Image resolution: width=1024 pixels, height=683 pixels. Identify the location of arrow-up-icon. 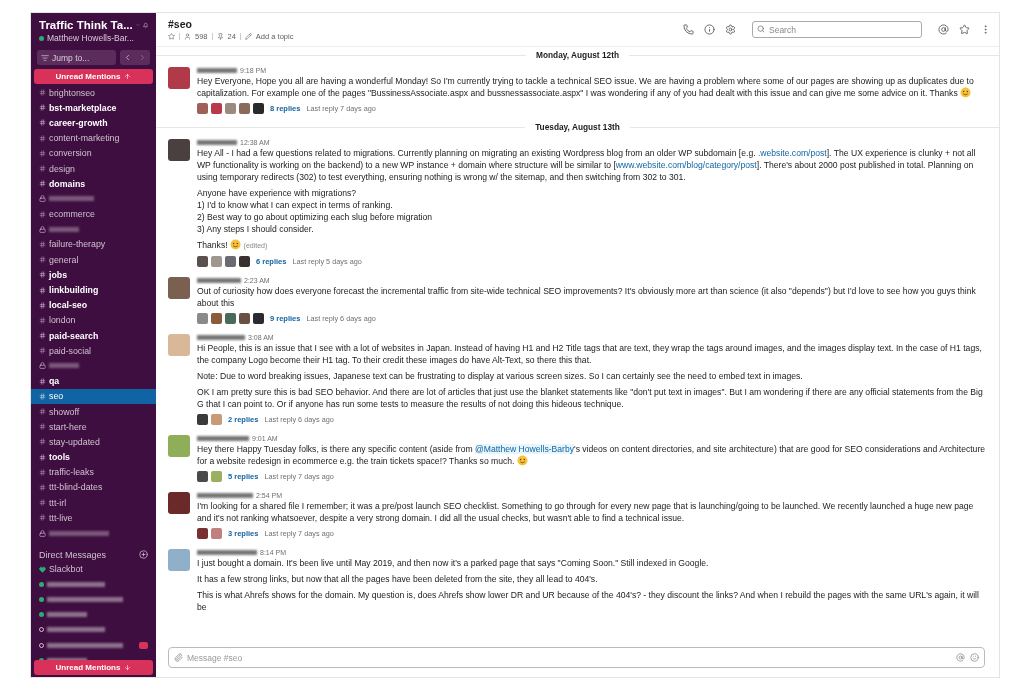
(128, 76).